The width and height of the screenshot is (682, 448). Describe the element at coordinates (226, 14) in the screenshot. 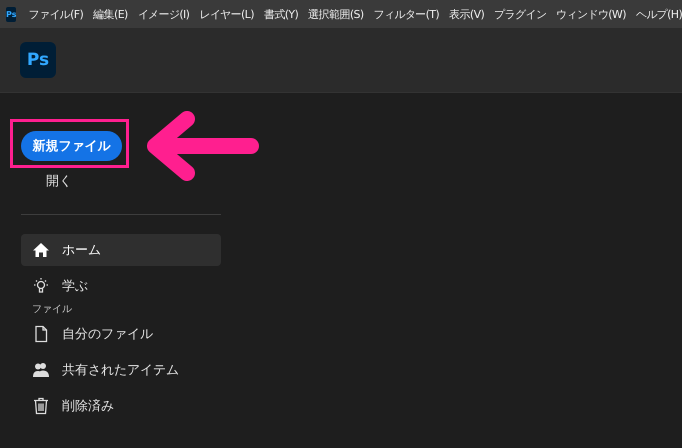

I see `menu-item: レイヤー(L)` at that location.